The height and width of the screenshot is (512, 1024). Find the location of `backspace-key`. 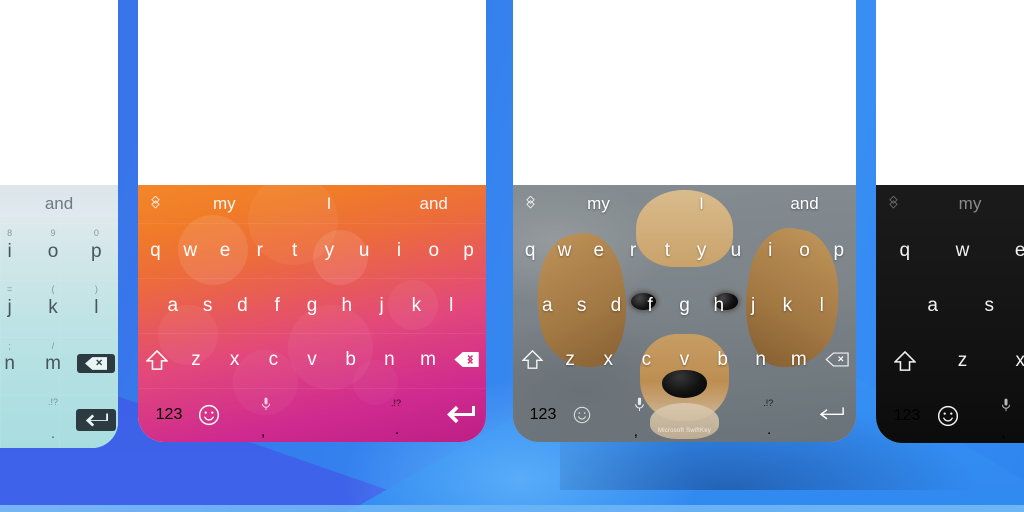

backspace-key is located at coordinates (466, 360).